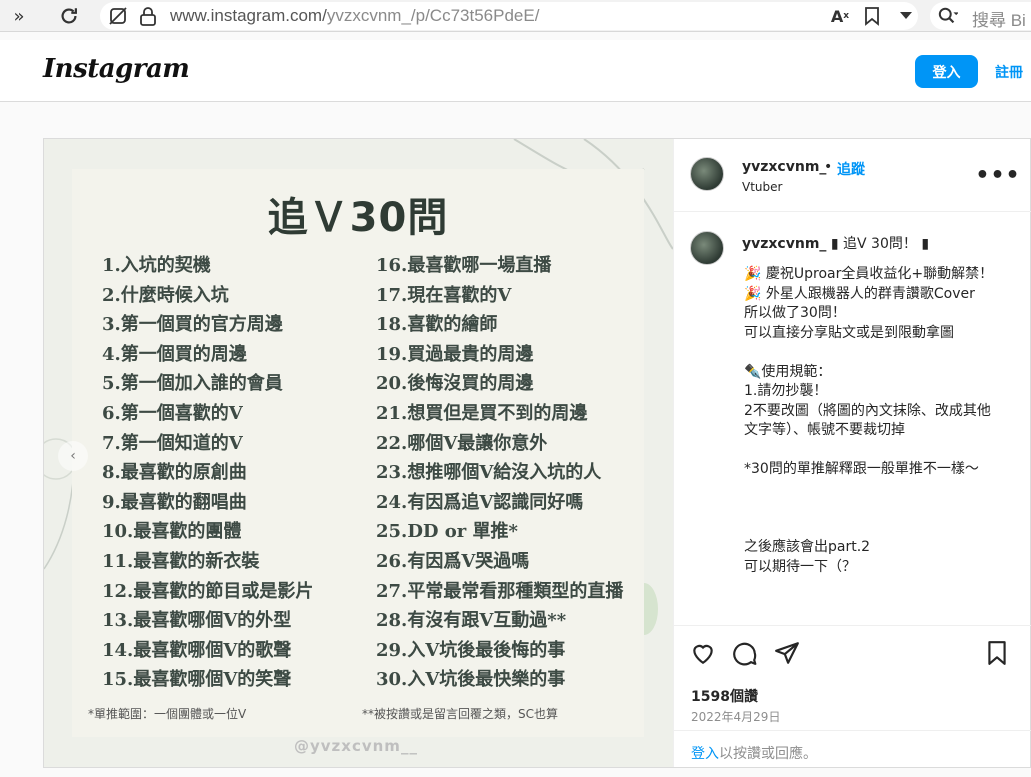 This screenshot has height=777, width=1031. Describe the element at coordinates (462, 443) in the screenshot. I see `question-item: 22.哪個V最讓你意外` at that location.